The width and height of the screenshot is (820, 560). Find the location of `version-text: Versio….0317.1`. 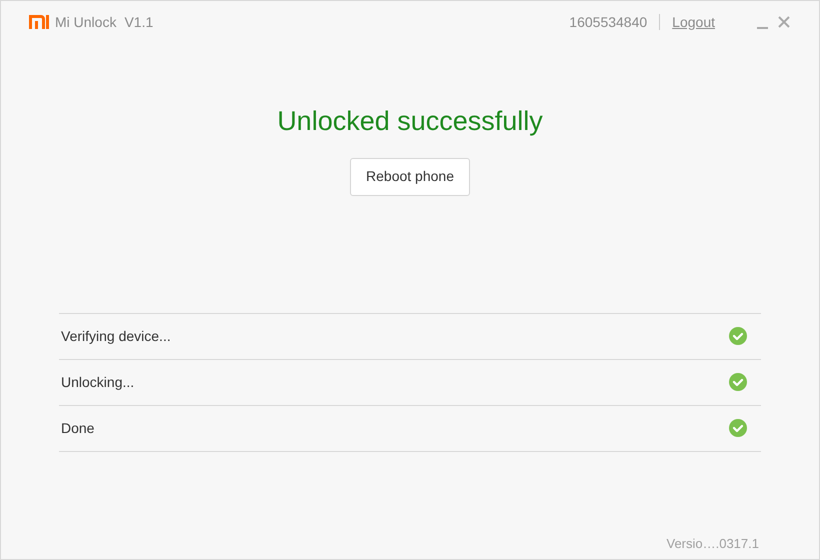

version-text: Versio….0317.1 is located at coordinates (712, 543).